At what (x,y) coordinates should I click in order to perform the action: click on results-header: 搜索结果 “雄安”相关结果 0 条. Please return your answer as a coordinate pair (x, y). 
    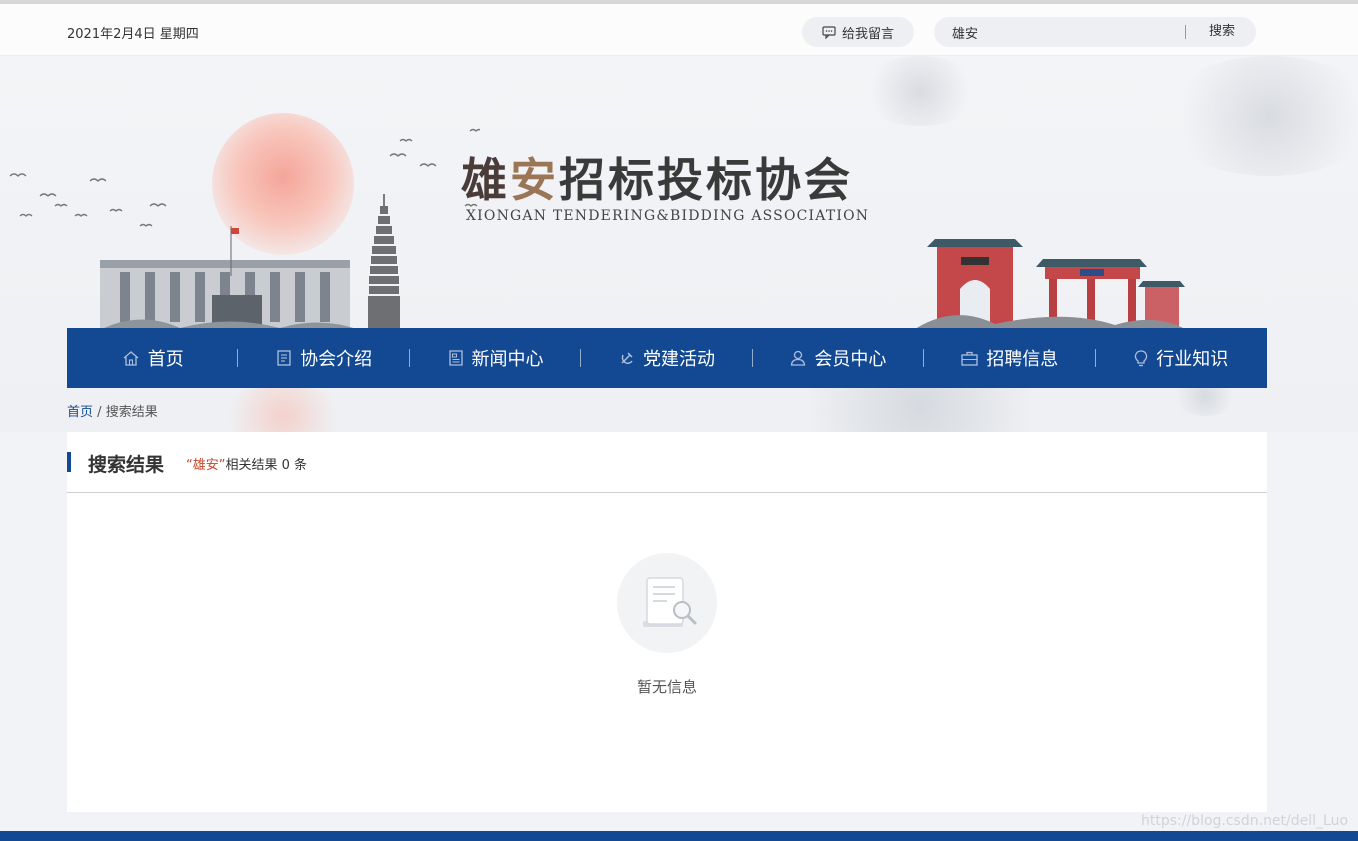
    Looking at the image, I should click on (667, 462).